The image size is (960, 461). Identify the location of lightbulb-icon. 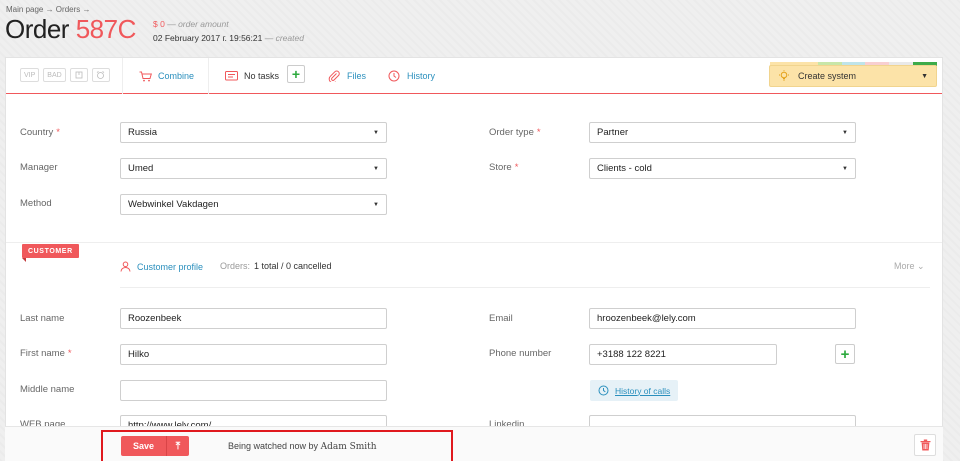
(784, 76).